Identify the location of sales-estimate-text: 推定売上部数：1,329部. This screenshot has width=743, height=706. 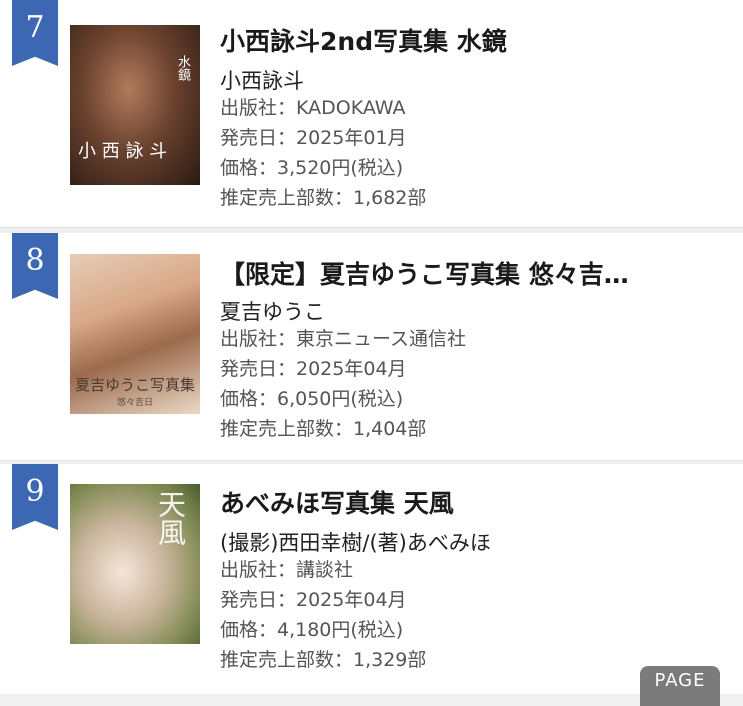
(323, 660).